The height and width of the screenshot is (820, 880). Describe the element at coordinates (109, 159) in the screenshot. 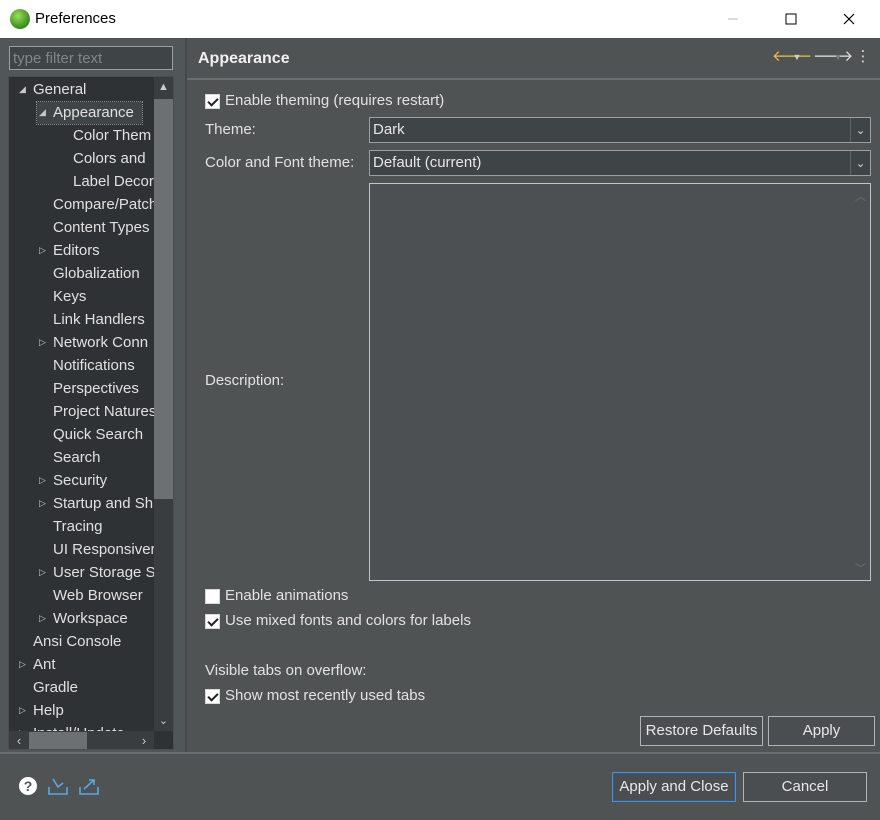

I see `tree-item: Colors and` at that location.